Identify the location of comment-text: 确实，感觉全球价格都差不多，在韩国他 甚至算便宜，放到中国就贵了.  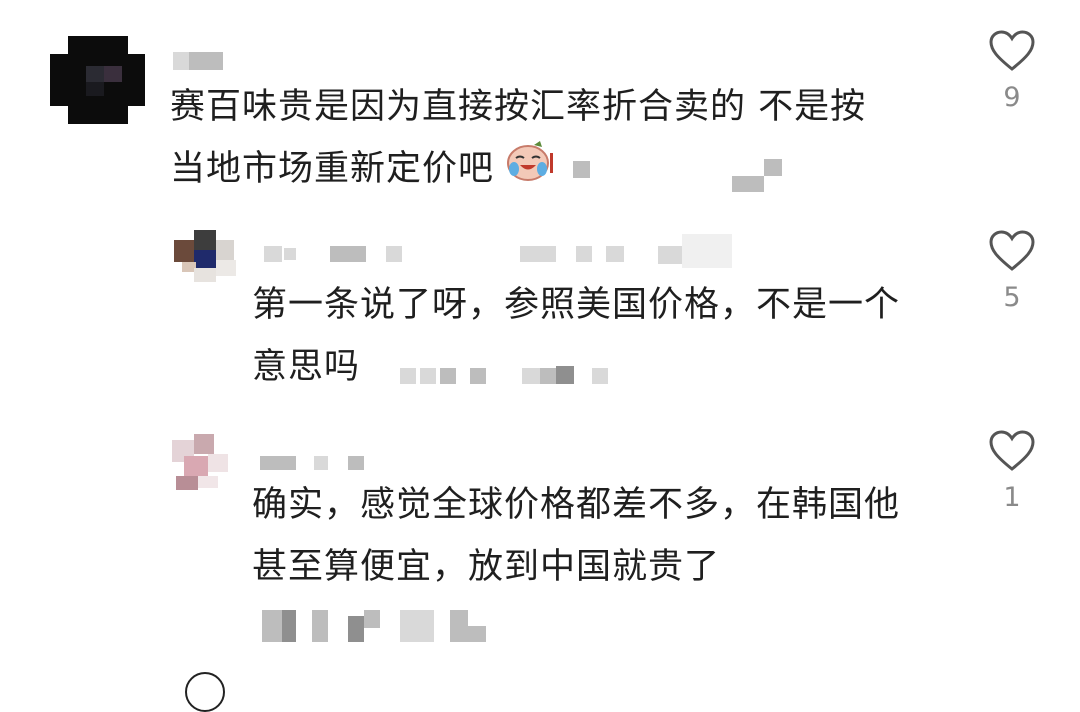
(576, 536).